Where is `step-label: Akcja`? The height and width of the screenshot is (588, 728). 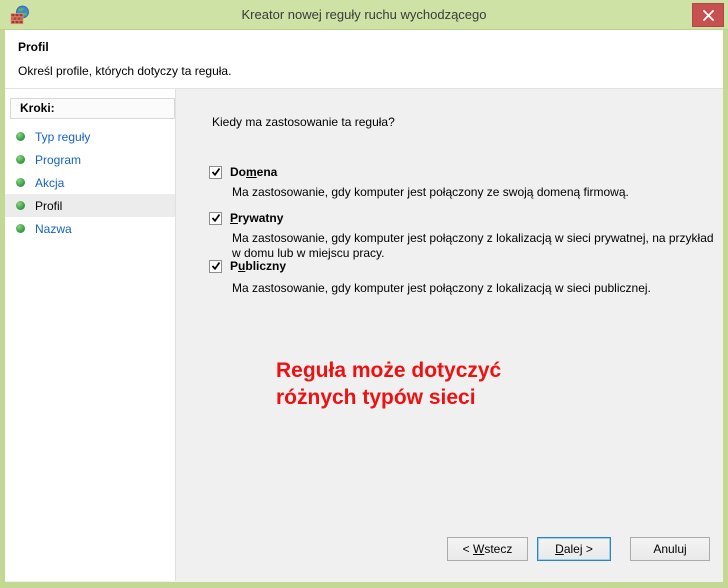
step-label: Akcja is located at coordinates (50, 182).